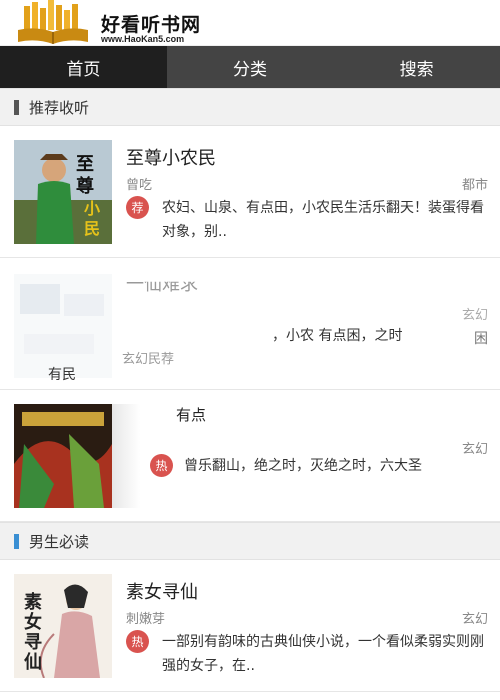  Describe the element at coordinates (59, 541) in the screenshot. I see `section-title: 男生必读` at that location.